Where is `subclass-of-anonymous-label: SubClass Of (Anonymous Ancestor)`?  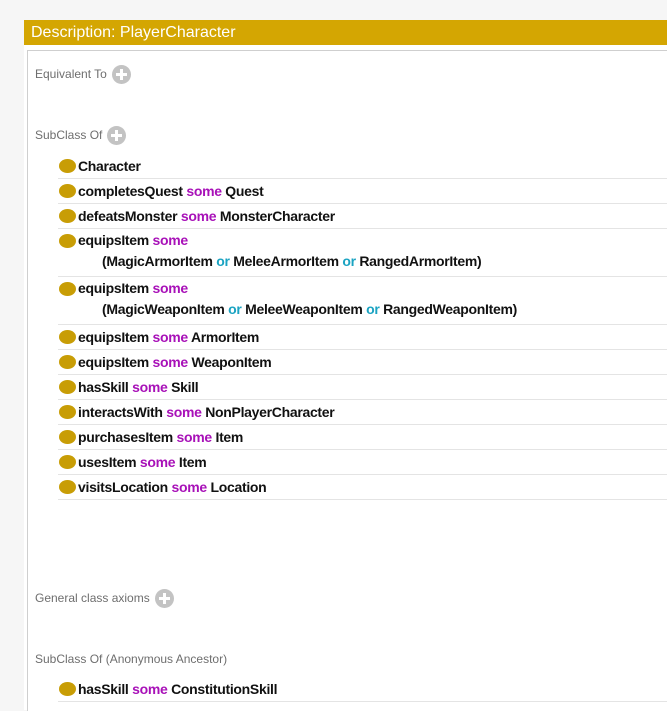 subclass-of-anonymous-label: SubClass Of (Anonymous Ancestor) is located at coordinates (131, 659).